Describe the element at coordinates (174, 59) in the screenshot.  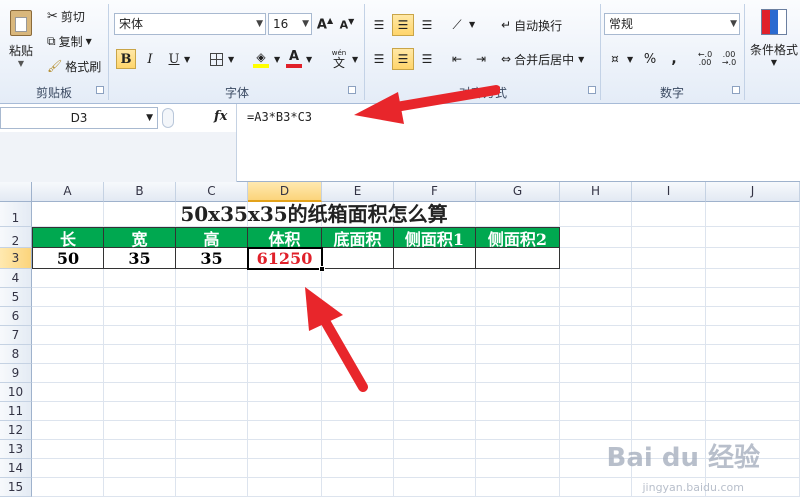
I see `underline-button: U` at that location.